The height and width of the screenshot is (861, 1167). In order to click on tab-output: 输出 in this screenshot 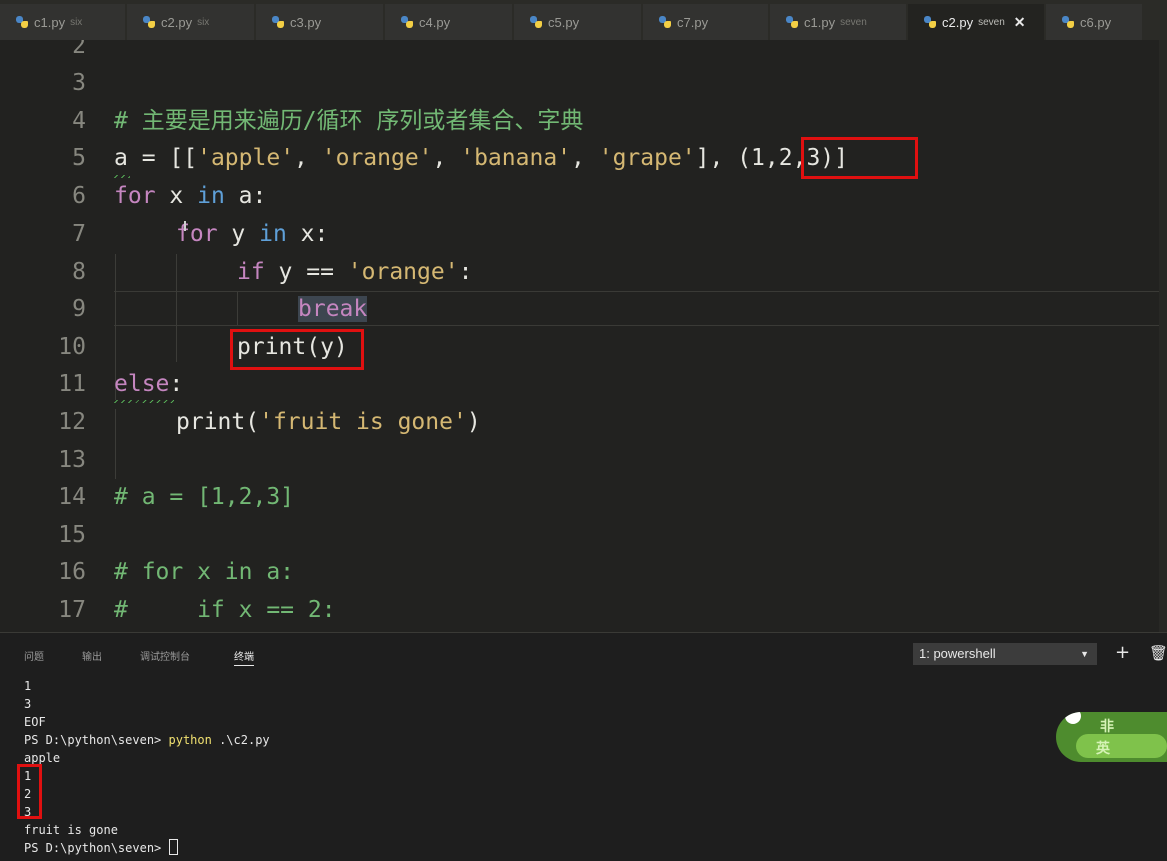, I will do `click(92, 655)`.